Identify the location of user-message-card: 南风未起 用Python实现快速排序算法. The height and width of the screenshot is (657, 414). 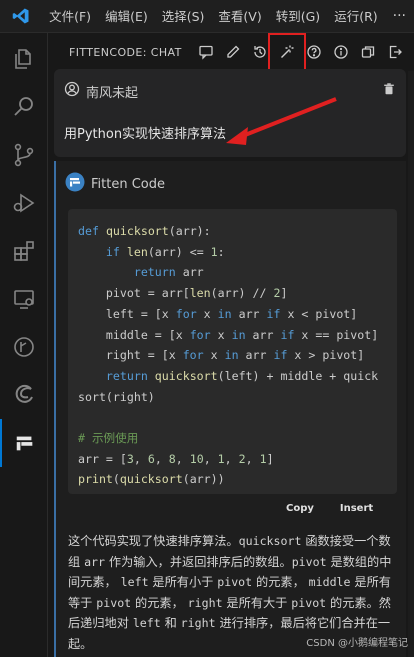
(230, 113).